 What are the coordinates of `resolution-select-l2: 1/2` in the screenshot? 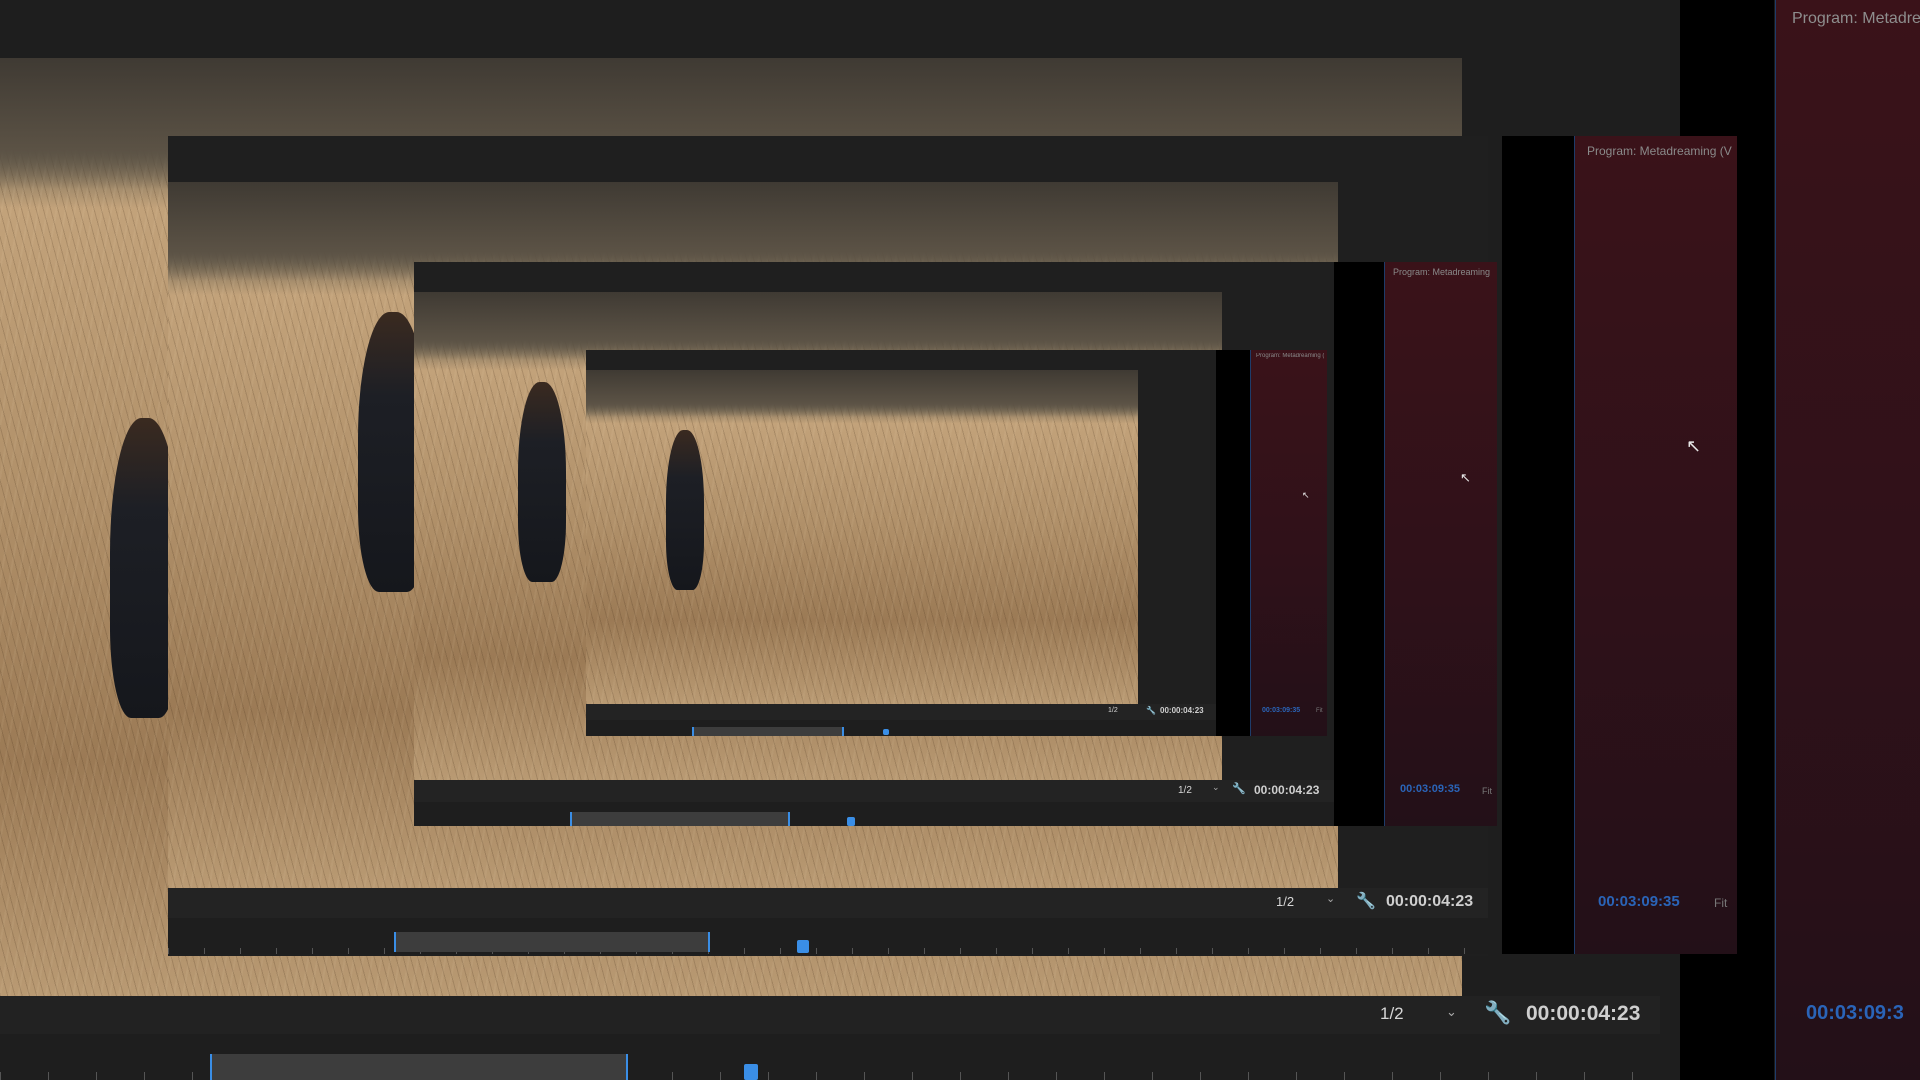 It's located at (1285, 901).